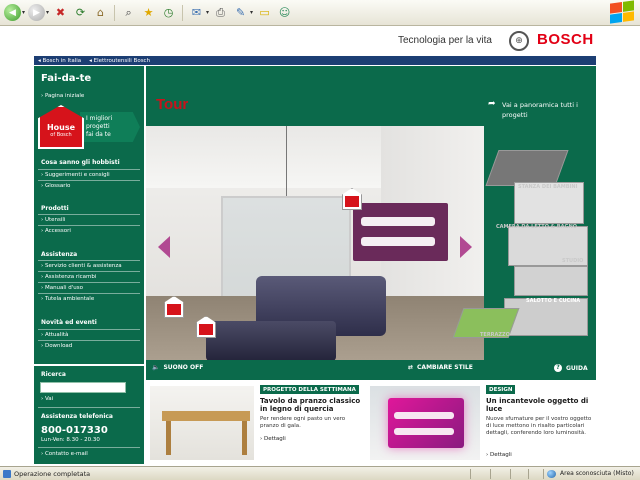 This screenshot has width=640, height=480. Describe the element at coordinates (519, 41) in the screenshot. I see `bosch-armature-icon: ⊕` at that location.